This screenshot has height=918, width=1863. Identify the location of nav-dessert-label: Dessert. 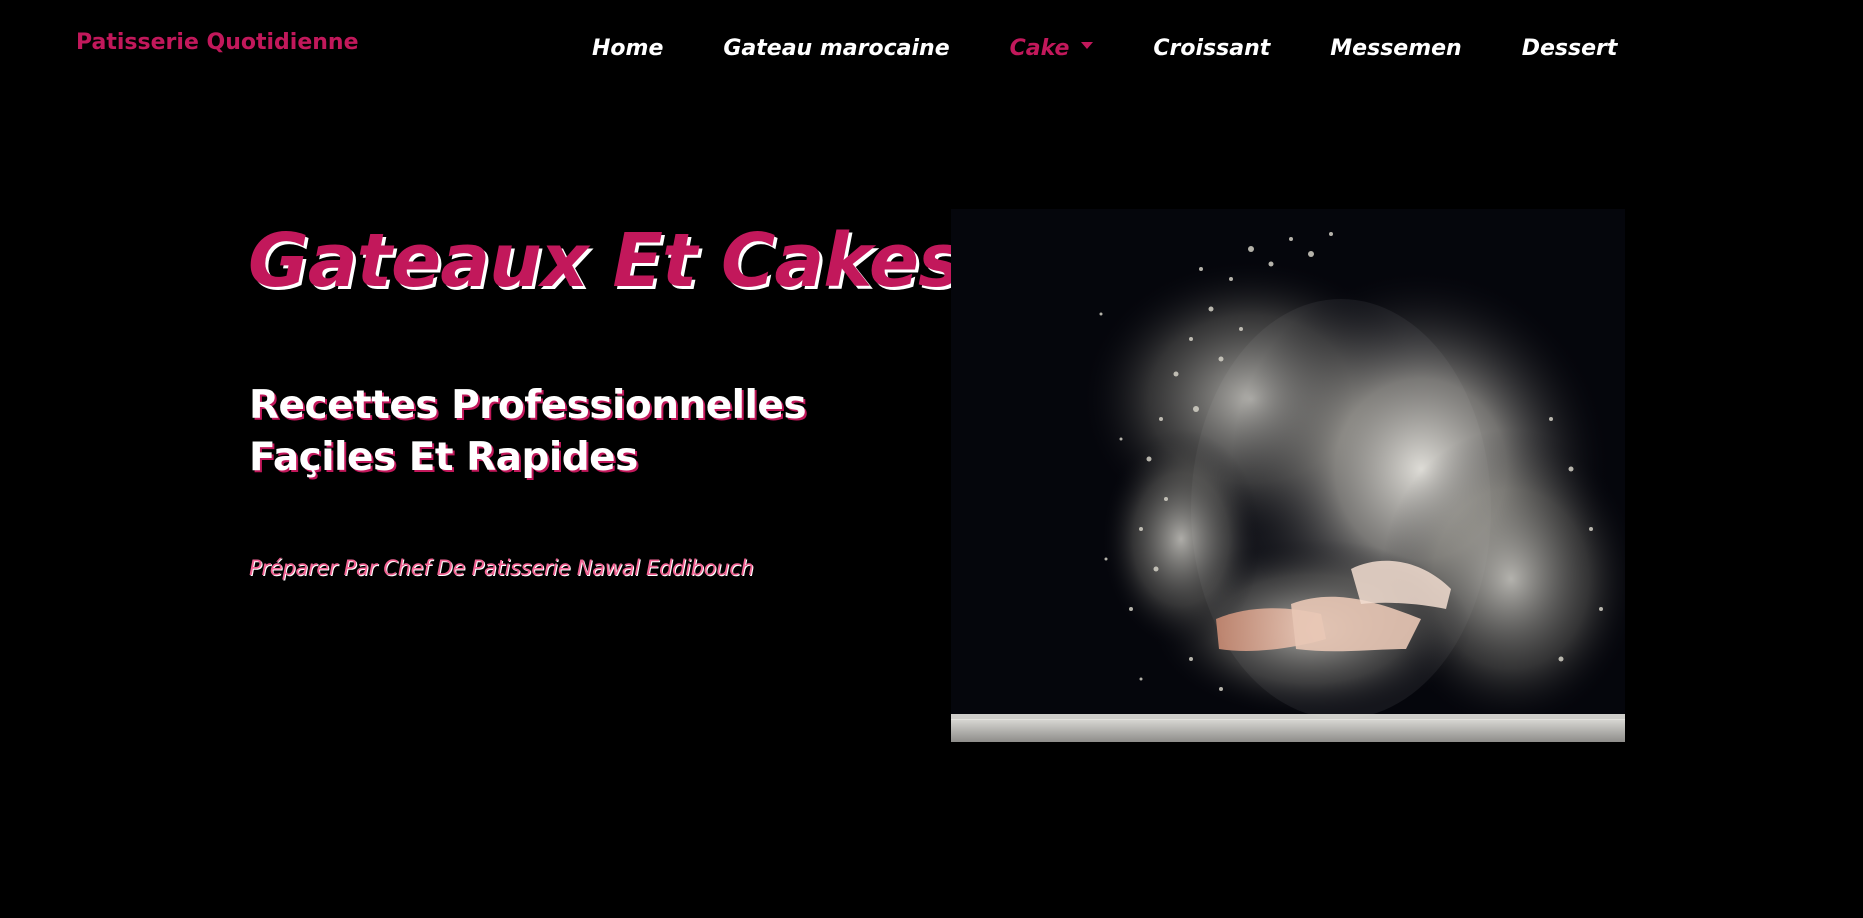
(1569, 48).